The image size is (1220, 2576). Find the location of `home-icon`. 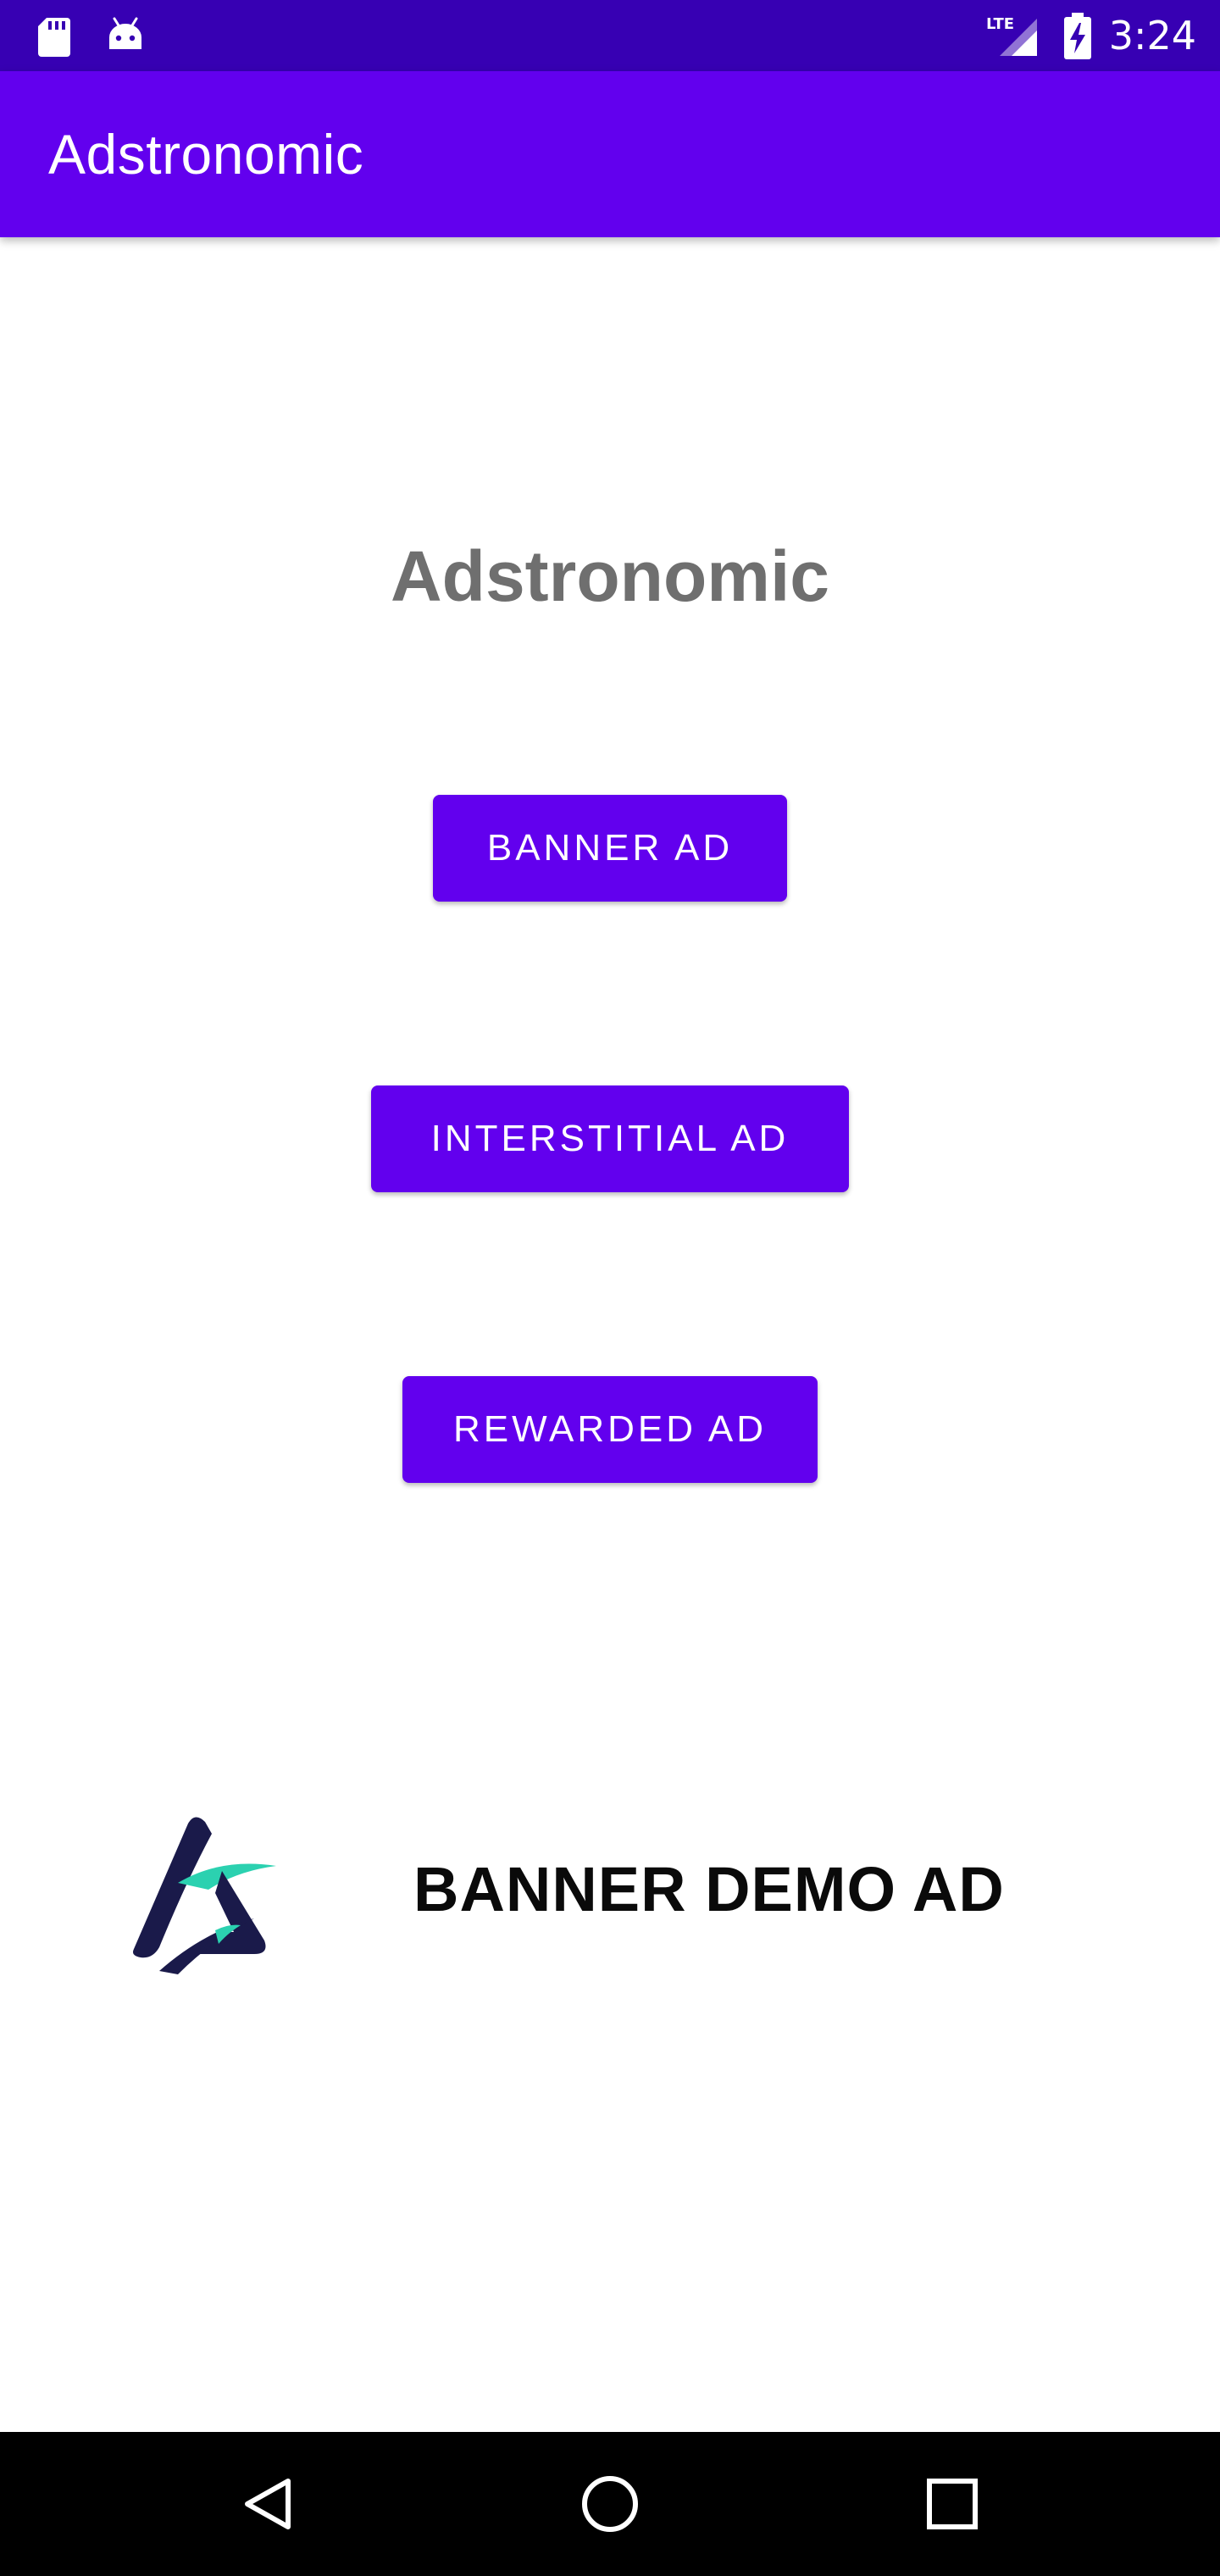

home-icon is located at coordinates (610, 2504).